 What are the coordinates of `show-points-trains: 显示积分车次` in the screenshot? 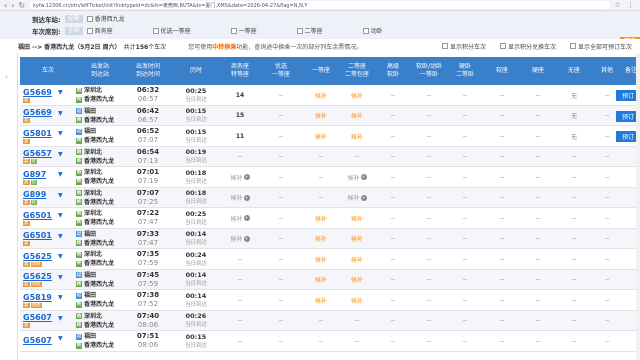 It's located at (463, 46).